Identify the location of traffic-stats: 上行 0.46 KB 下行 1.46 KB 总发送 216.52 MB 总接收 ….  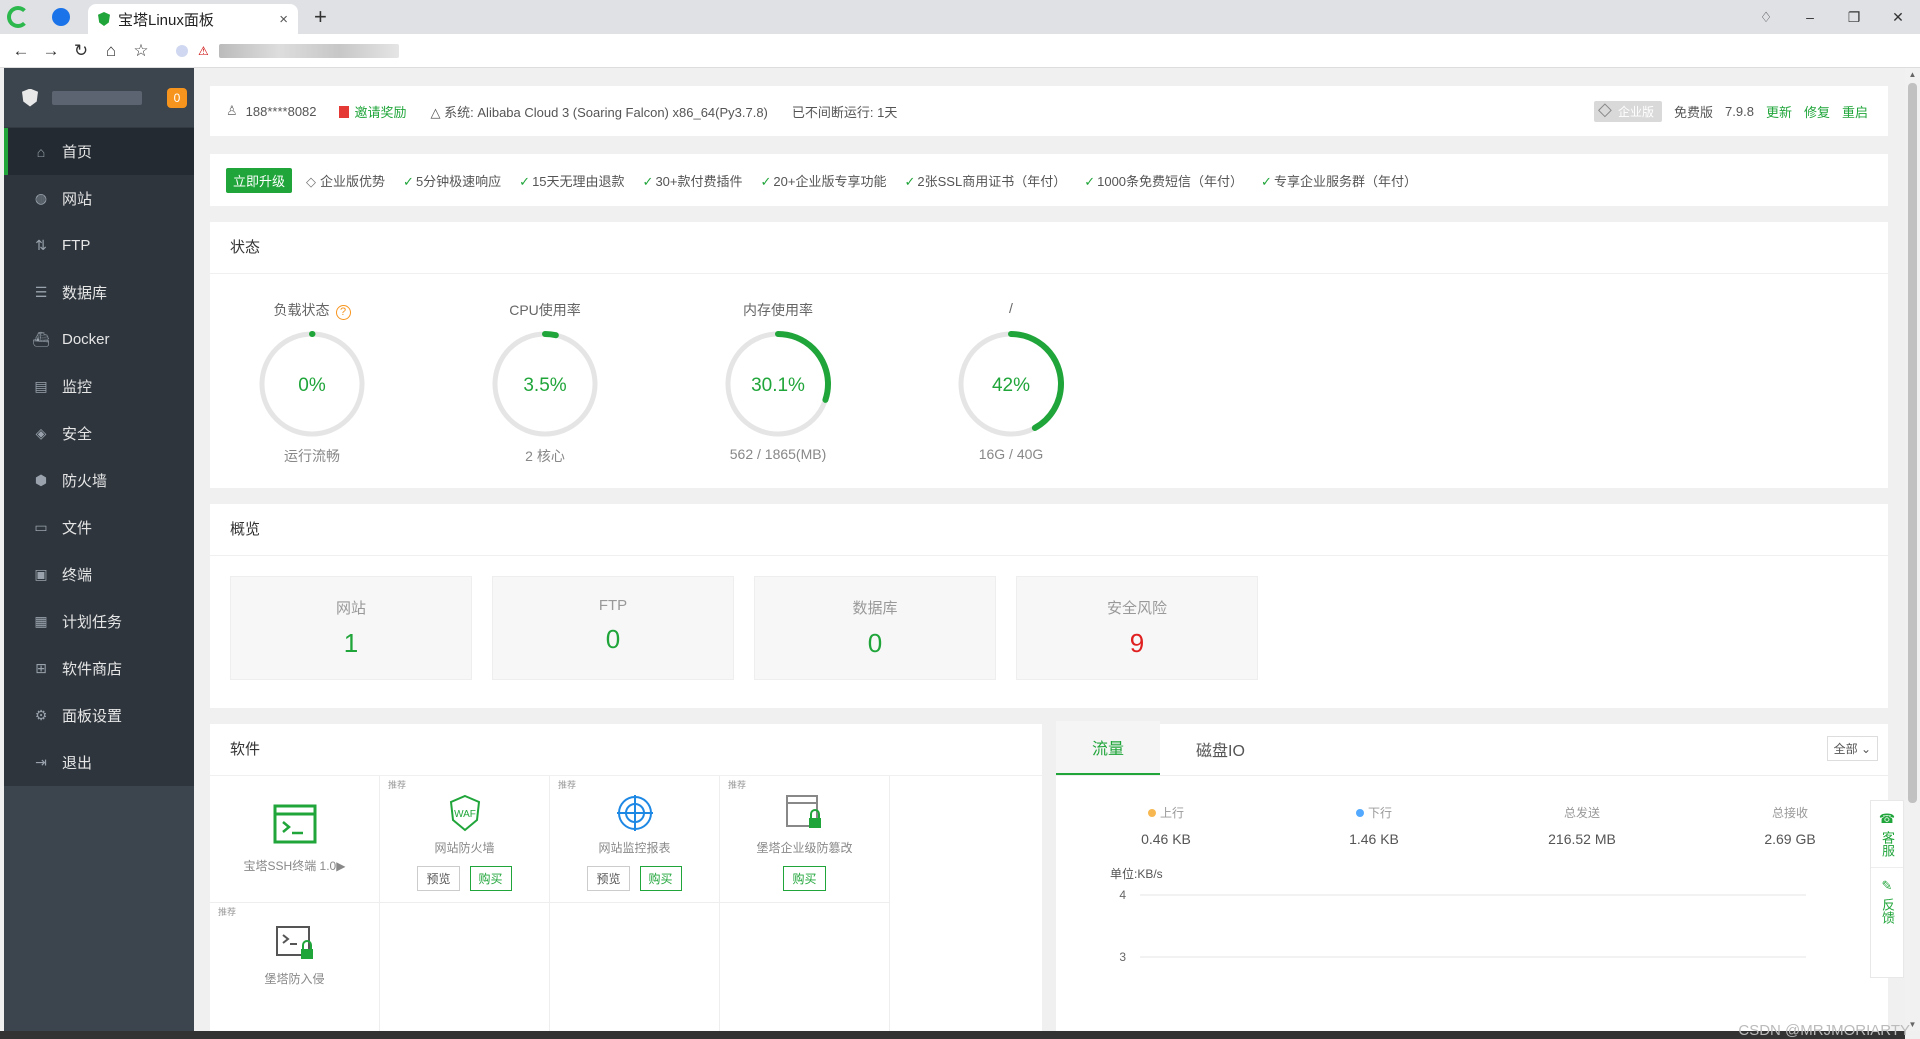
(1472, 821).